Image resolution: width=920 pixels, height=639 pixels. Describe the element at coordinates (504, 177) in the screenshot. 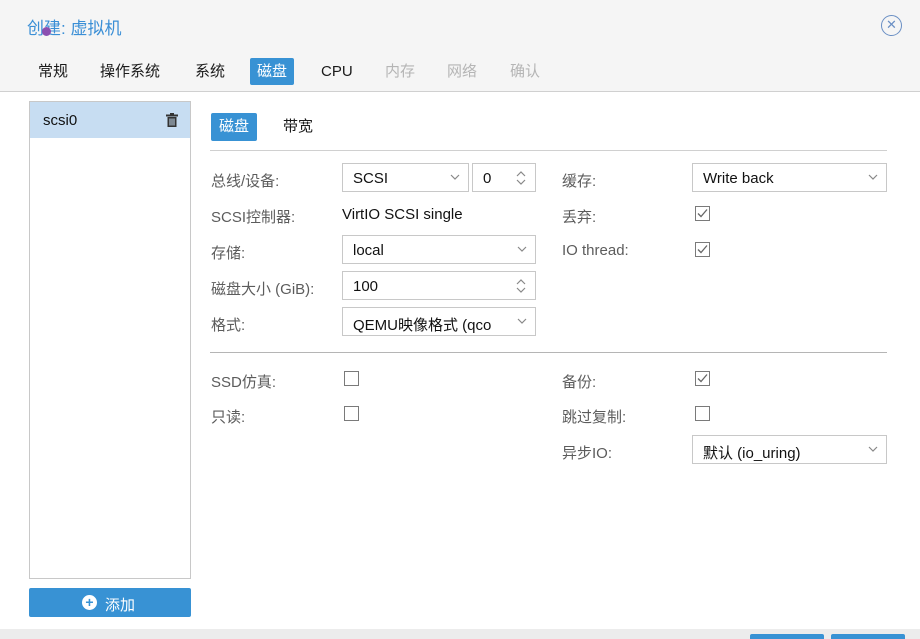

I see `device-number-stepper: 0` at that location.